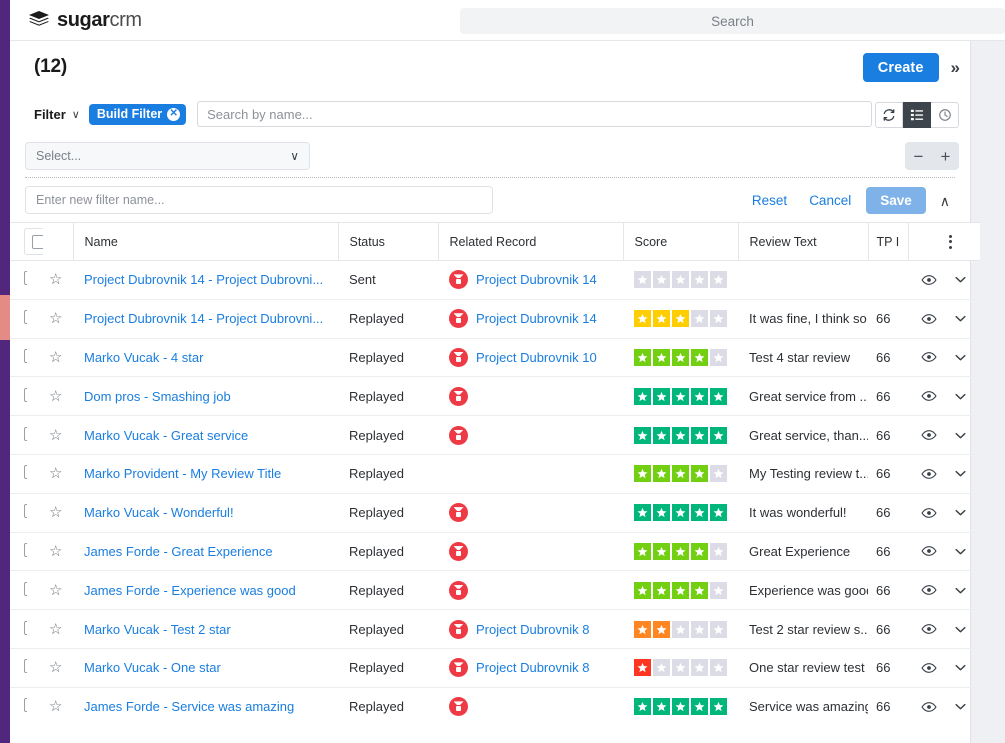  What do you see at coordinates (769, 200) in the screenshot?
I see `reset-filter-button: Reset` at bounding box center [769, 200].